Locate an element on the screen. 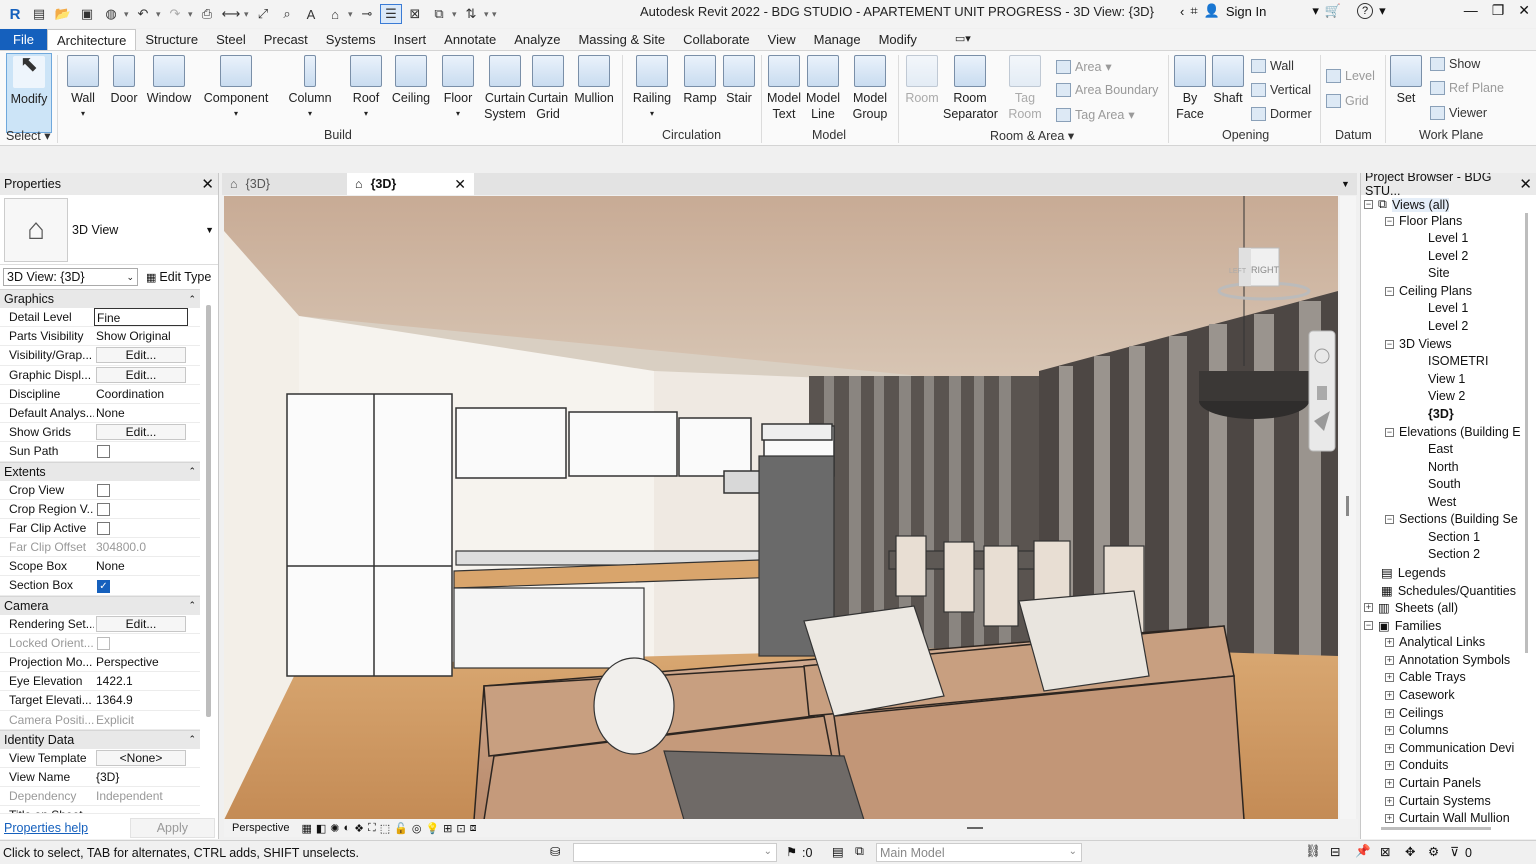 Image resolution: width=1536 pixels, height=864 pixels. undo-icon: ↶ is located at coordinates (143, 14).